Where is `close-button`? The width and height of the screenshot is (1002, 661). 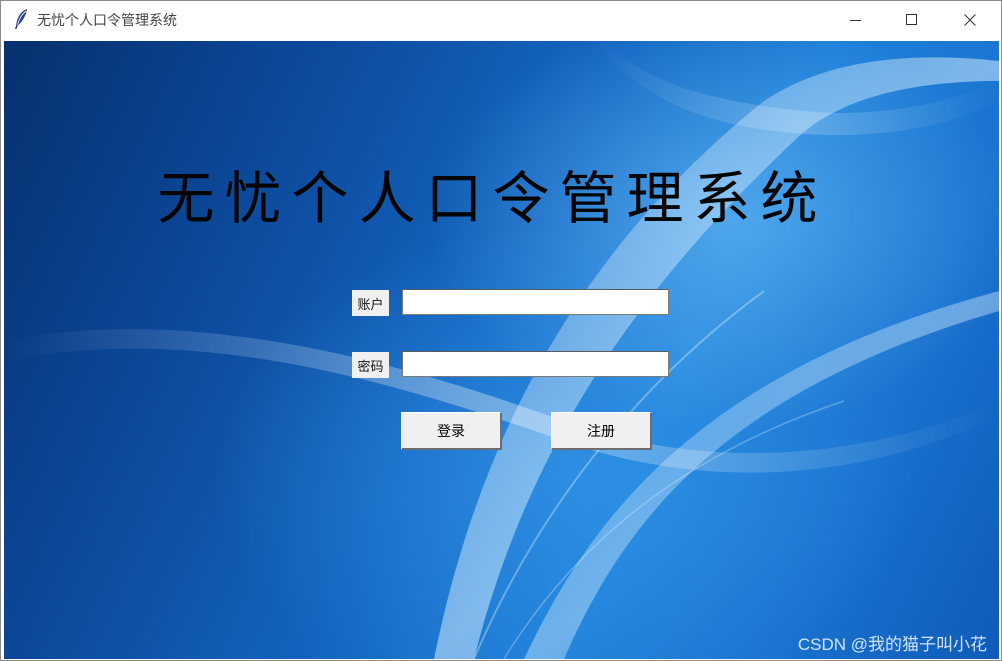 close-button is located at coordinates (970, 20).